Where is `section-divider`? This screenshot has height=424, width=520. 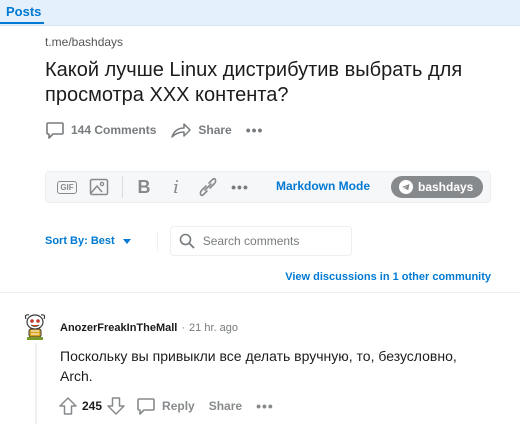 section-divider is located at coordinates (260, 292).